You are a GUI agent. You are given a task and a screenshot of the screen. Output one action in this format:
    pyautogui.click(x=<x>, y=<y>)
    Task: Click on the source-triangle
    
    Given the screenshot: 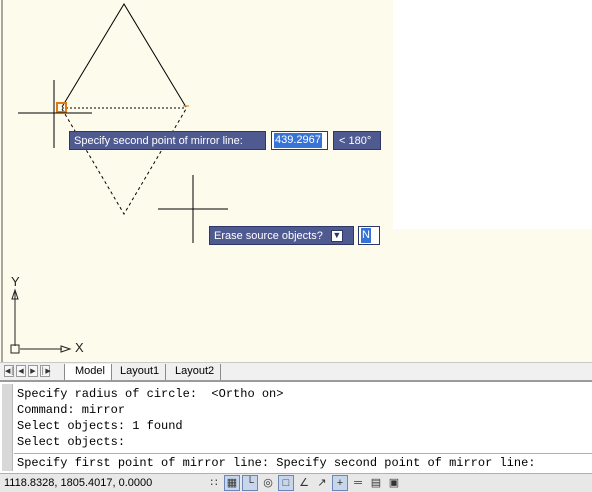 What is the action you would take?
    pyautogui.click(x=124, y=55)
    